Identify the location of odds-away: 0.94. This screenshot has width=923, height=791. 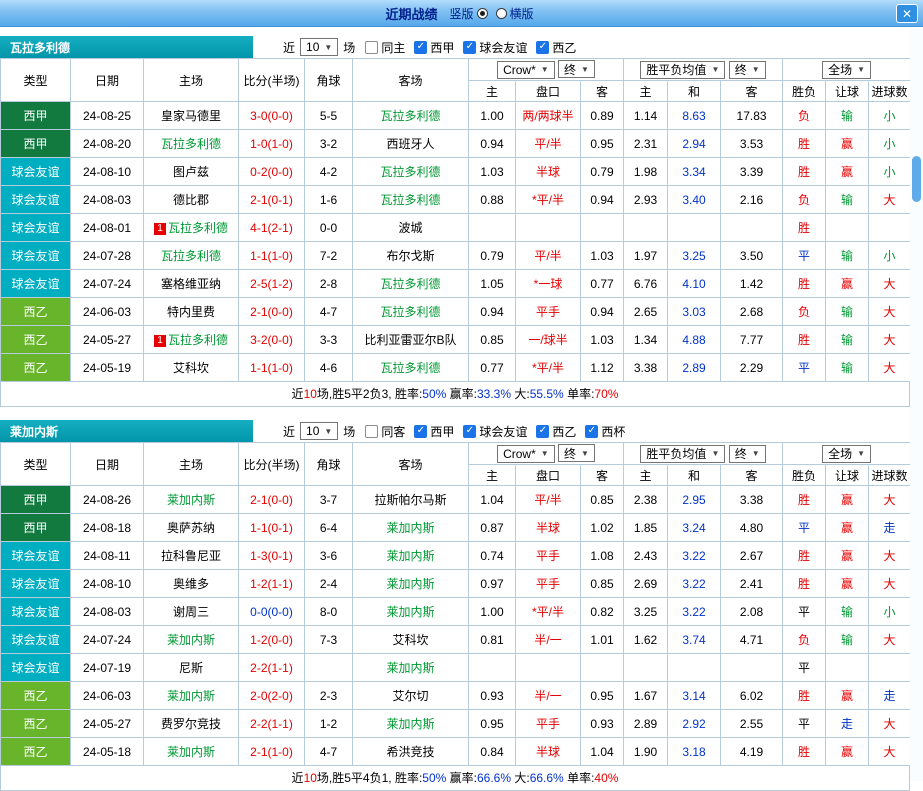
(602, 199).